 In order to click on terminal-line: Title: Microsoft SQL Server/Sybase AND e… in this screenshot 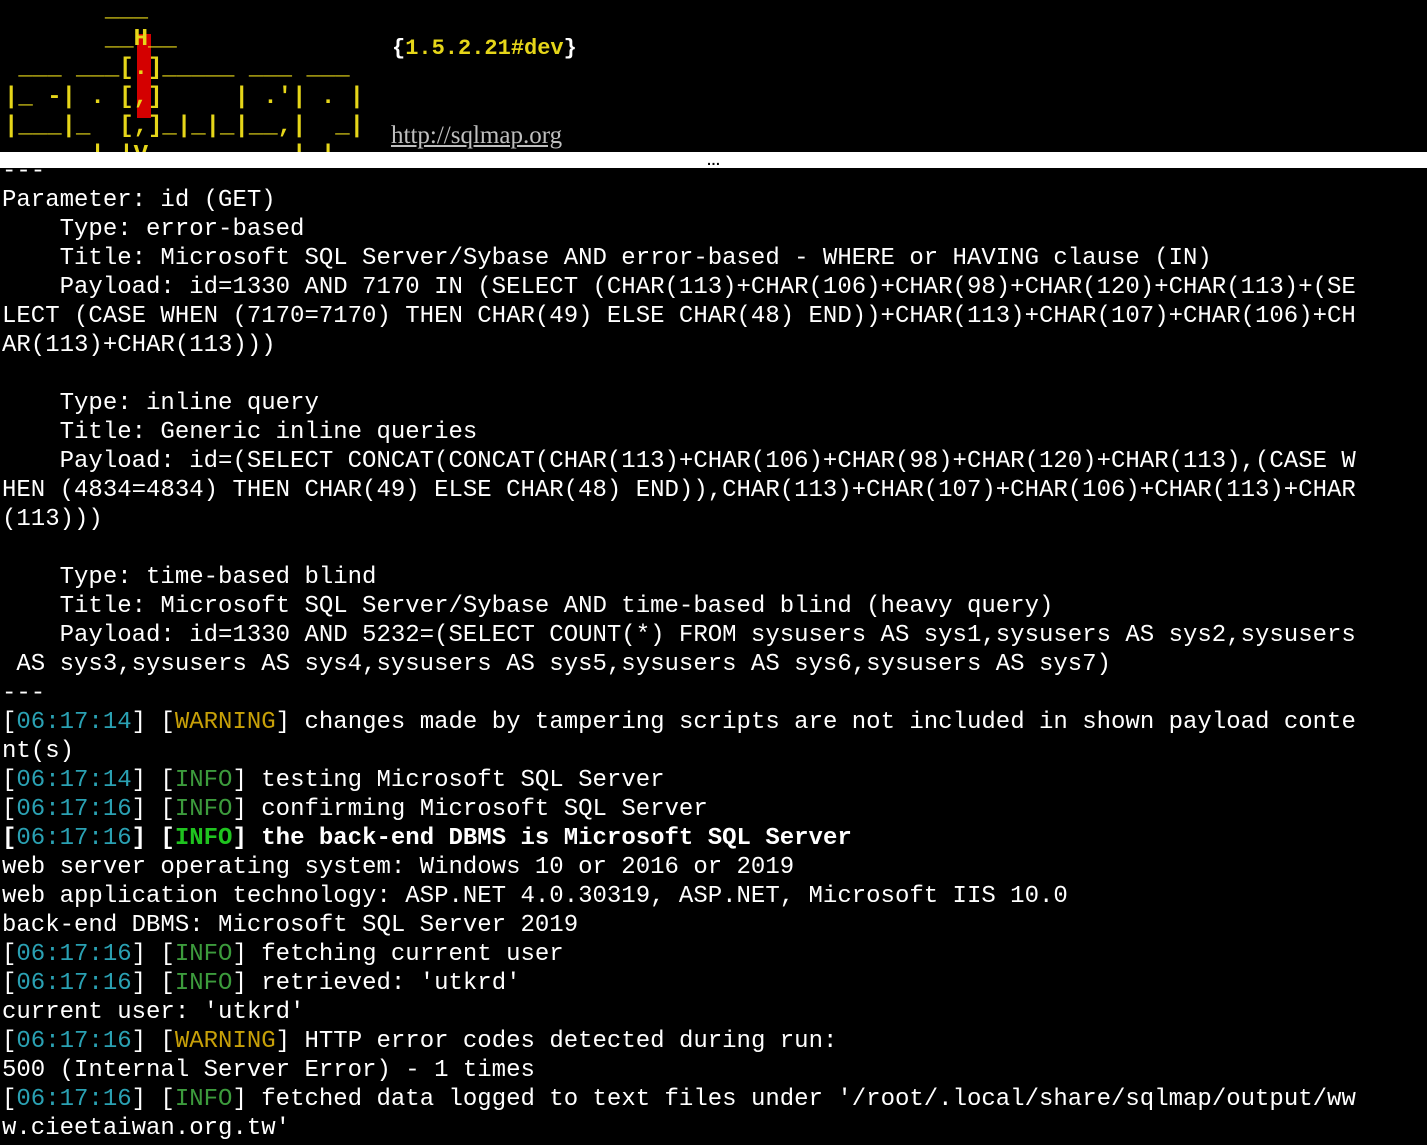, I will do `click(607, 258)`.